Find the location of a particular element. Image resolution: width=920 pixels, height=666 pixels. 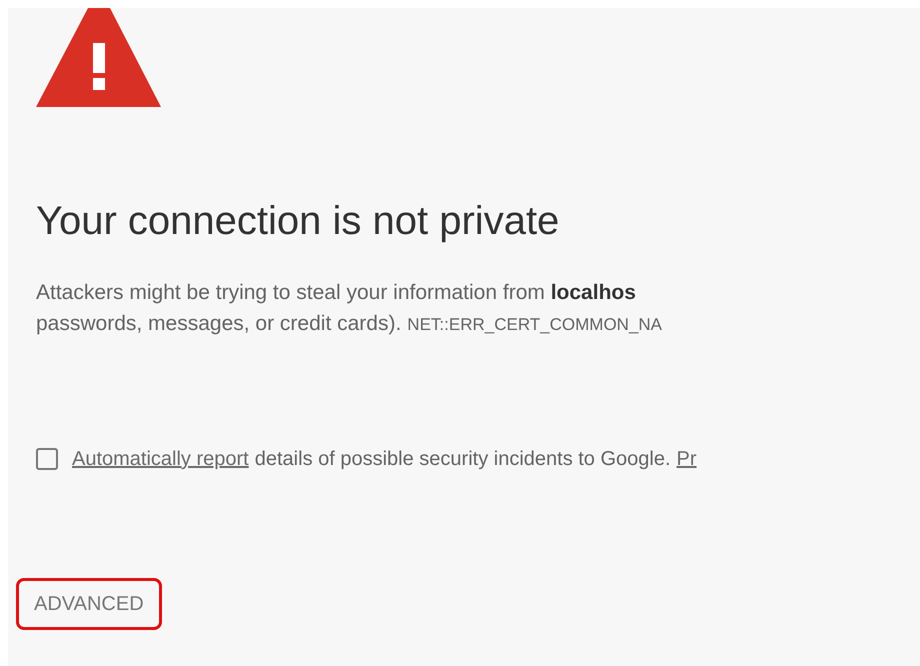

error-code: NET::ERR_CERT_COMMON_NA is located at coordinates (534, 325).